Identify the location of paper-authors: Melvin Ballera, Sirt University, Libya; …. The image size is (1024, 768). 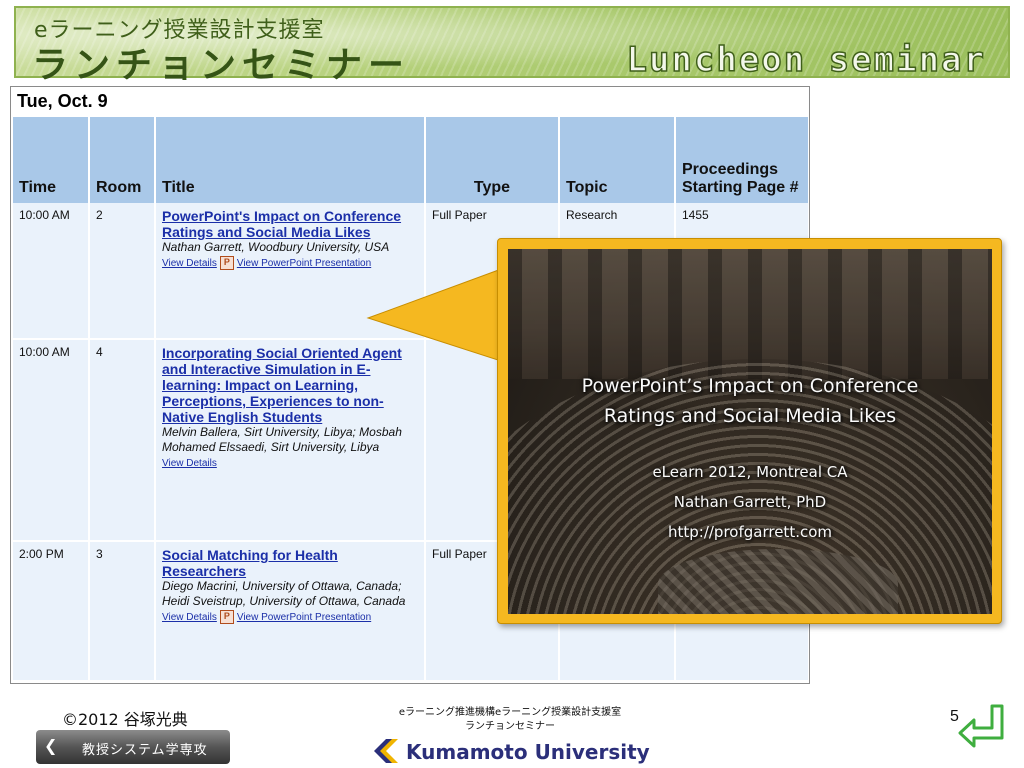
(282, 439).